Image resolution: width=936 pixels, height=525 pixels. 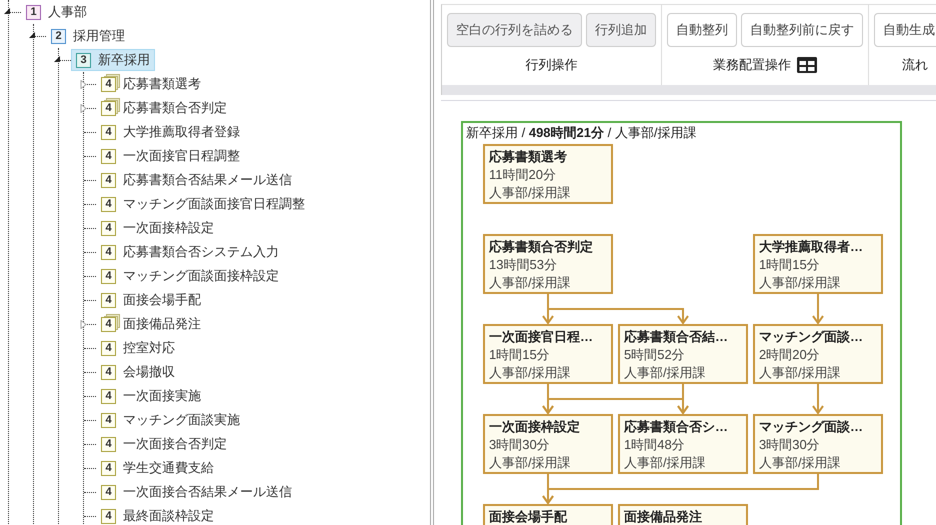 I want to click on tree-item: 3 新卒採用, so click(x=113, y=60).